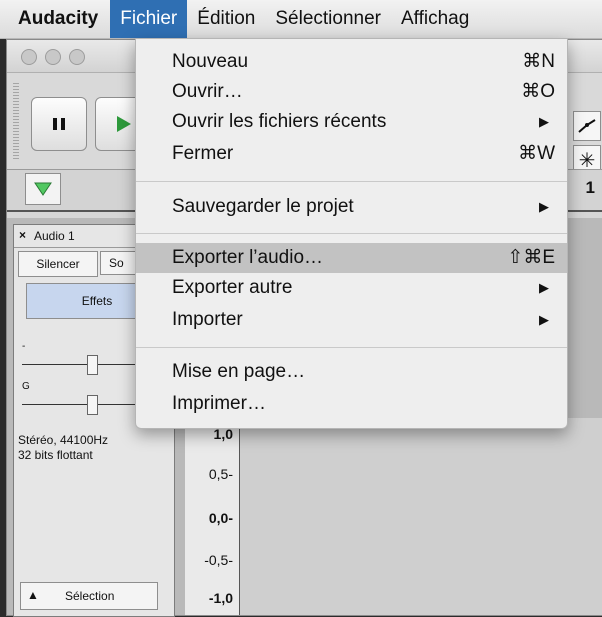 This screenshot has width=602, height=617. Describe the element at coordinates (22, 235) in the screenshot. I see `close-track-icon: ×` at that location.